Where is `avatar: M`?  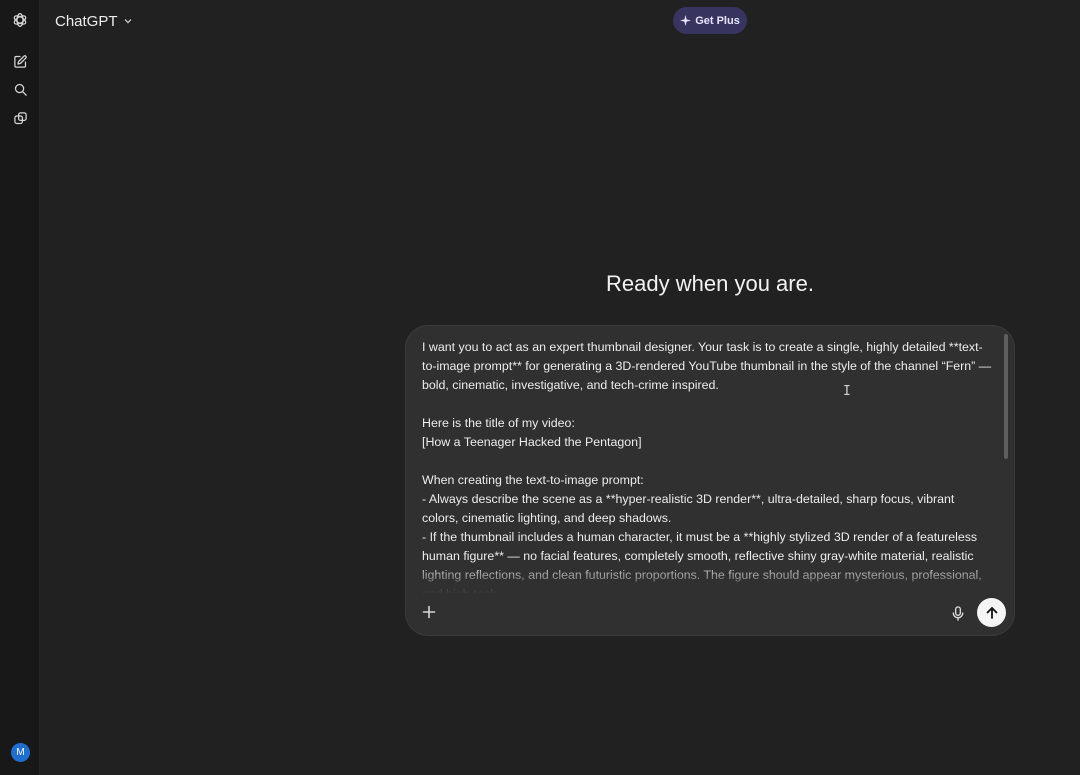
avatar: M is located at coordinates (20, 752).